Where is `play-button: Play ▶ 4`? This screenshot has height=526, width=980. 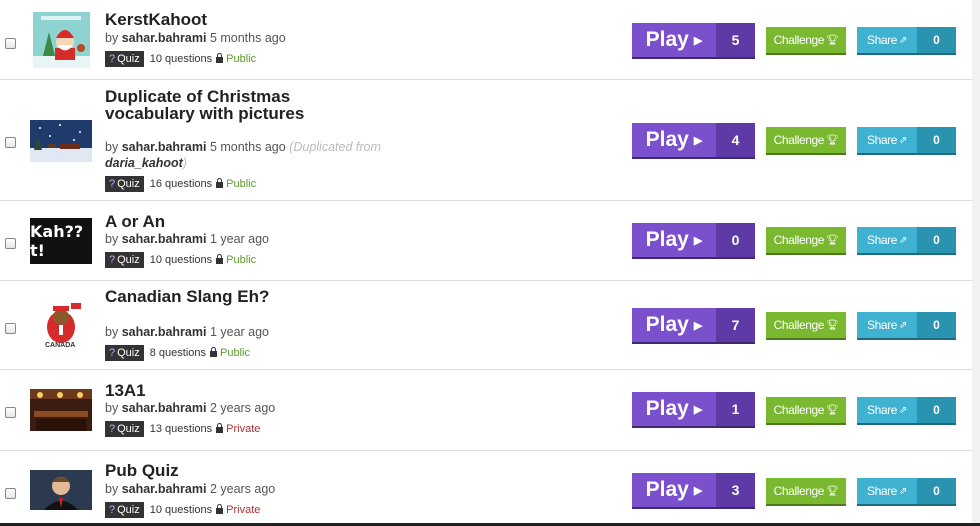 play-button: Play ▶ 4 is located at coordinates (693, 140).